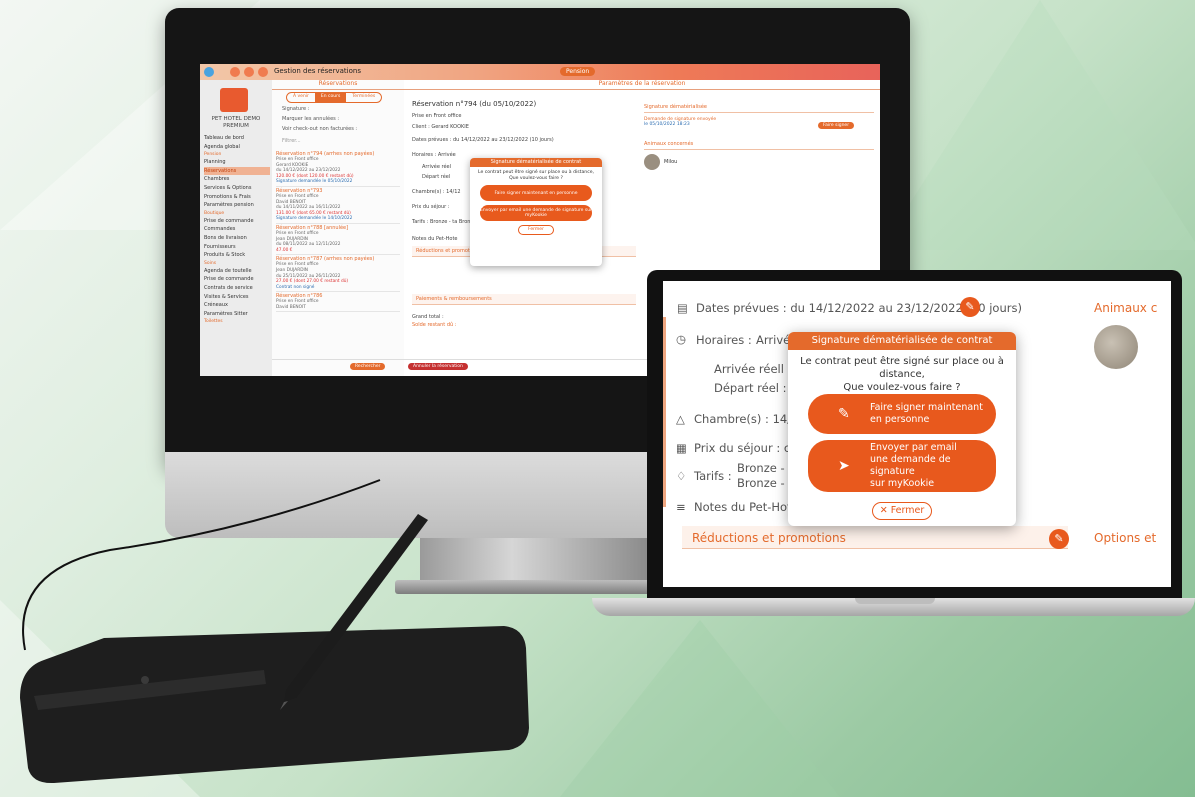 The image size is (1195, 797). Describe the element at coordinates (237, 171) in the screenshot. I see `sidebar-item: Réservations` at that location.